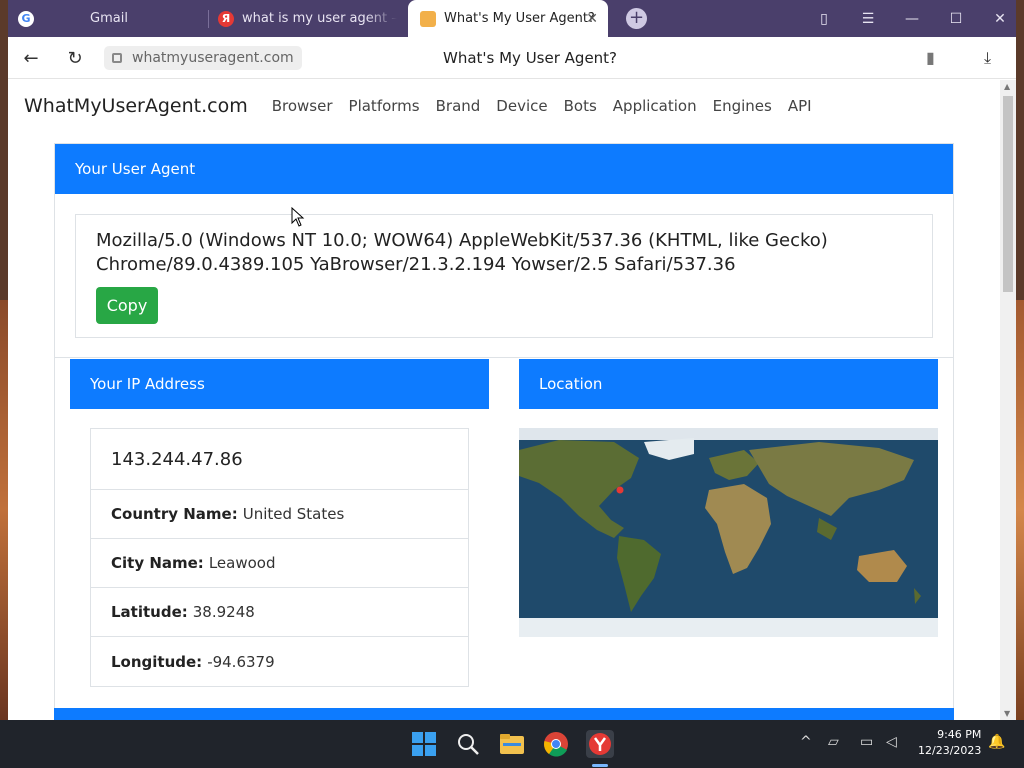 This screenshot has width=1024, height=768. What do you see at coordinates (241, 661) in the screenshot?
I see `longitude-value: -94.6379` at bounding box center [241, 661].